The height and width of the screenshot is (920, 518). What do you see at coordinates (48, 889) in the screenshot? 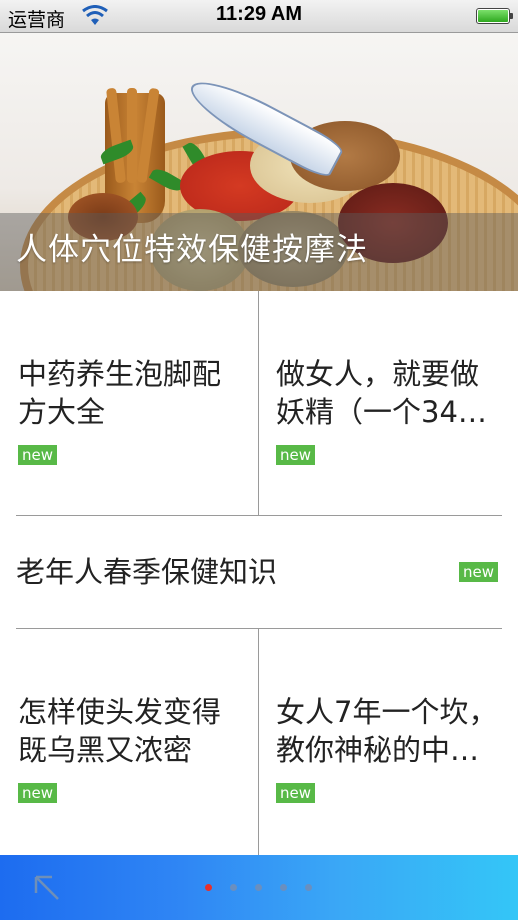
I see `back-arrow-icon` at bounding box center [48, 889].